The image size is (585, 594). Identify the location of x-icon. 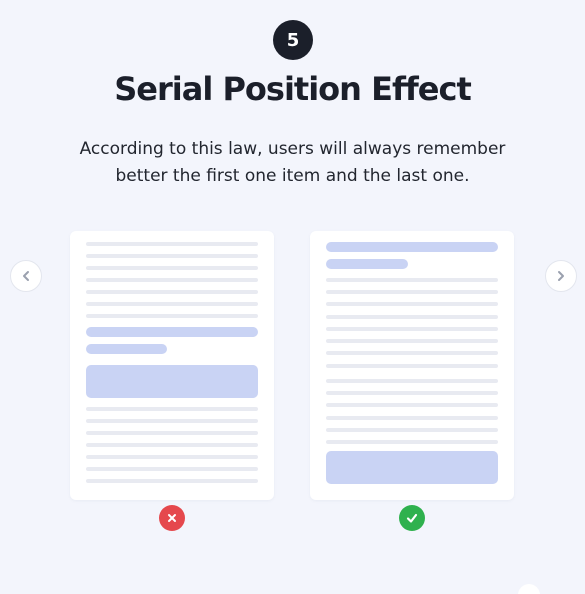
(172, 518).